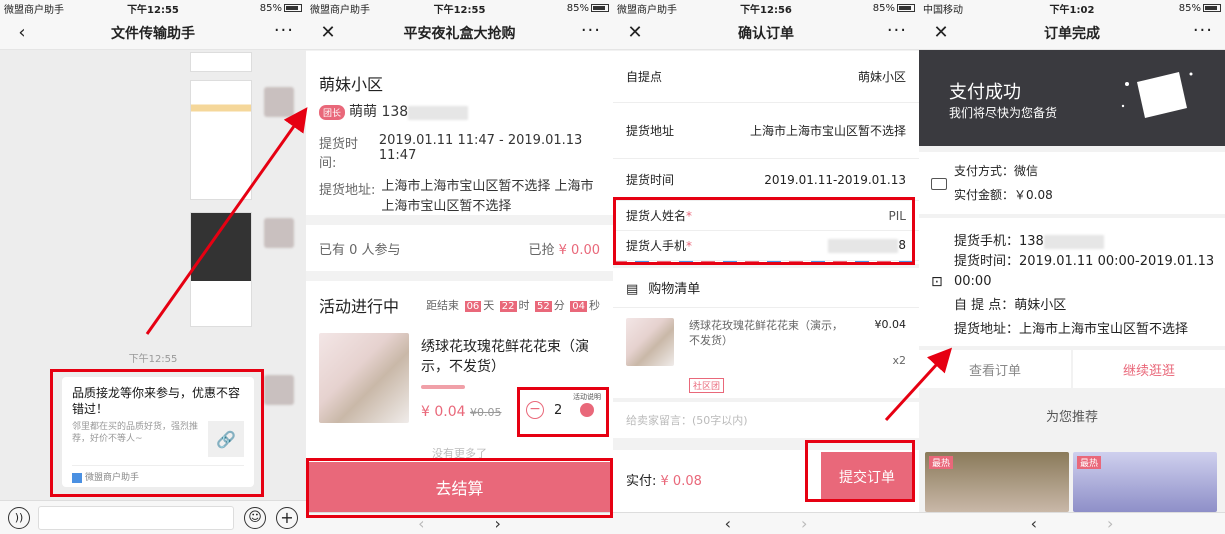  I want to click on status-bar: 微盟商户助手 下午12:55 85%, so click(153, 8).